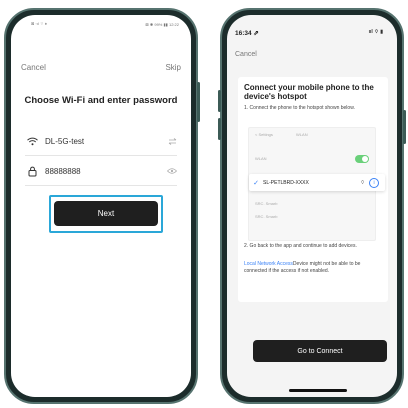 Image resolution: width=408 pixels, height=408 pixels. I want to click on info-icon: i, so click(374, 182).